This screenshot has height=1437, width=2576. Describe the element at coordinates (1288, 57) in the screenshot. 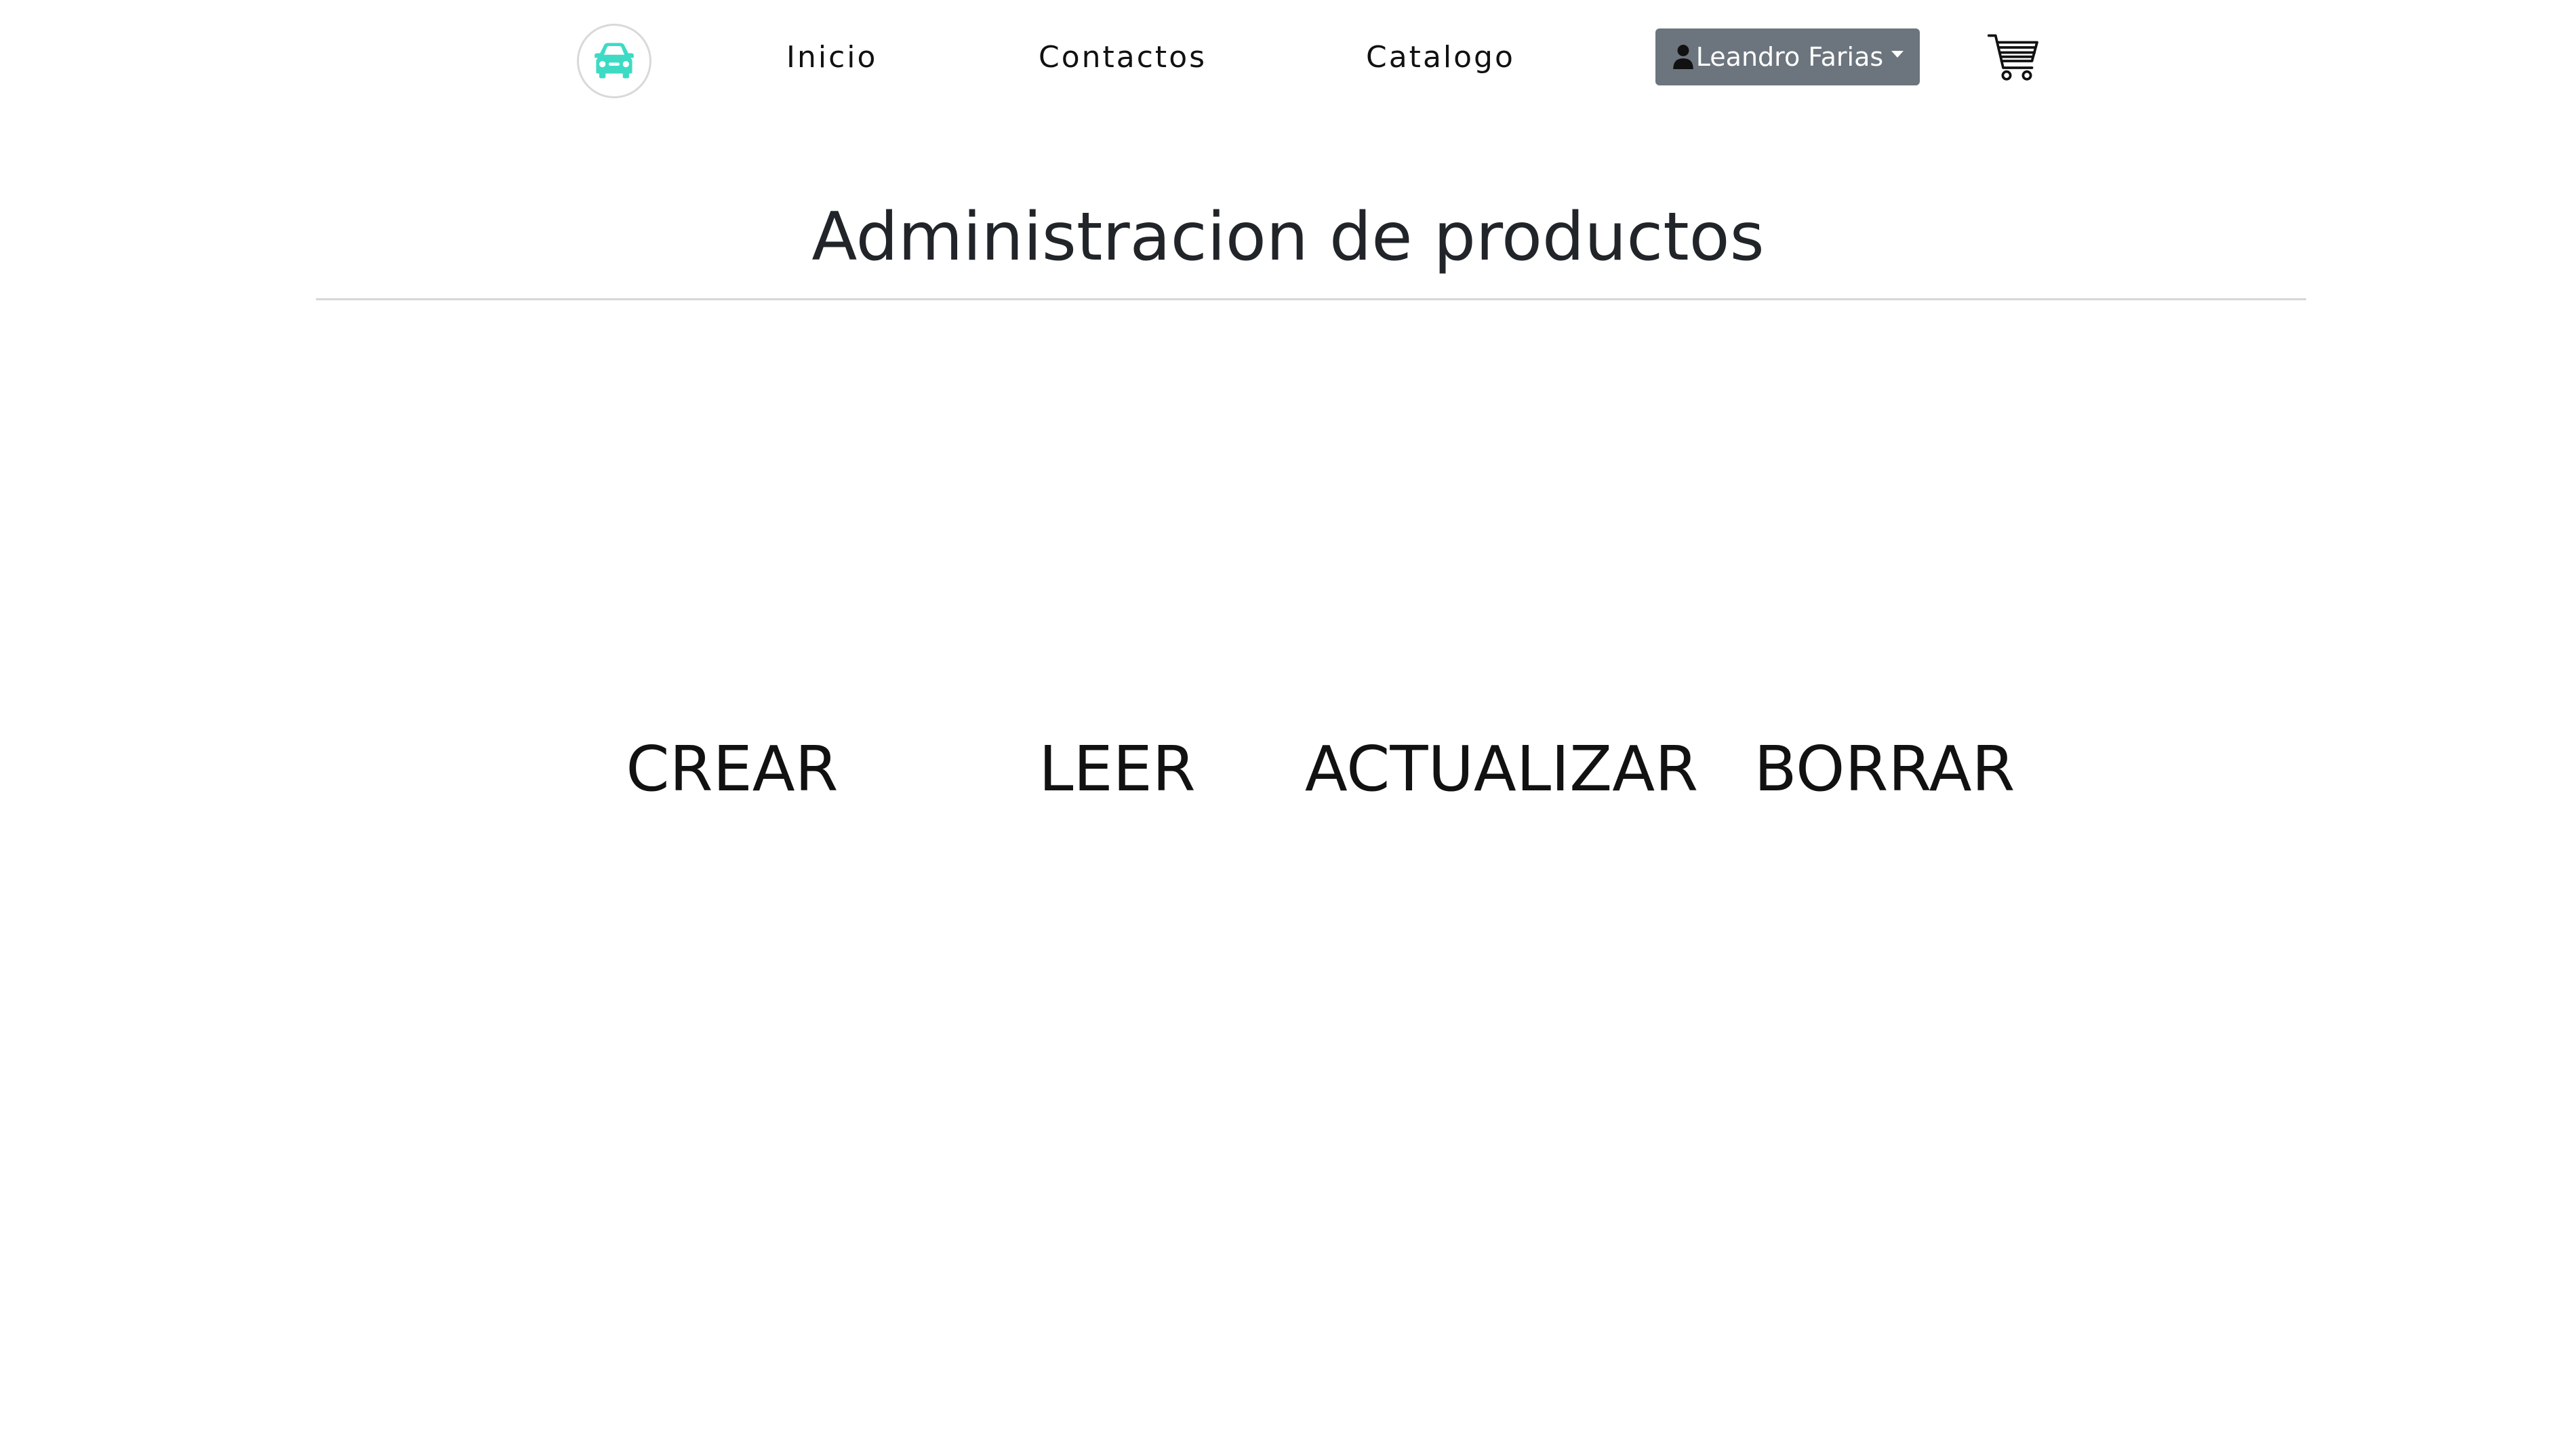

I see `navbar: Inicio Contactos Catalogo Leandro Farias` at that location.